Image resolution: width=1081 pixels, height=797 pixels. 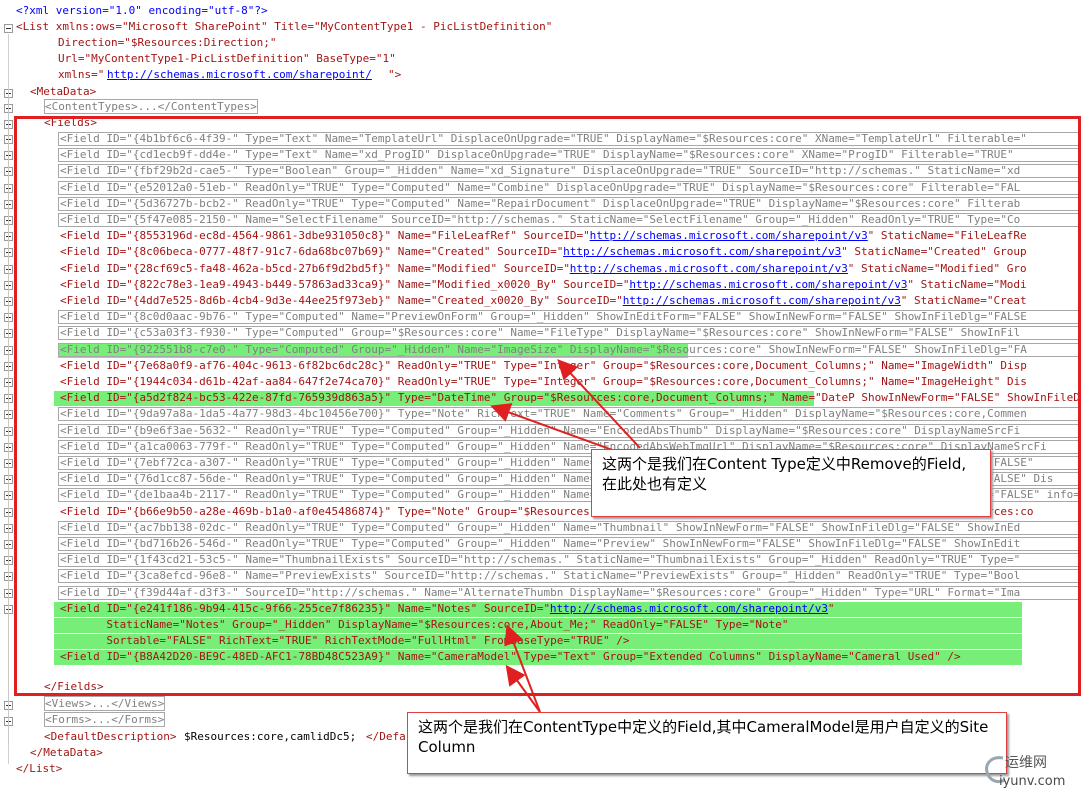 I want to click on watermark-url: iyunv.com, so click(x=1032, y=781).